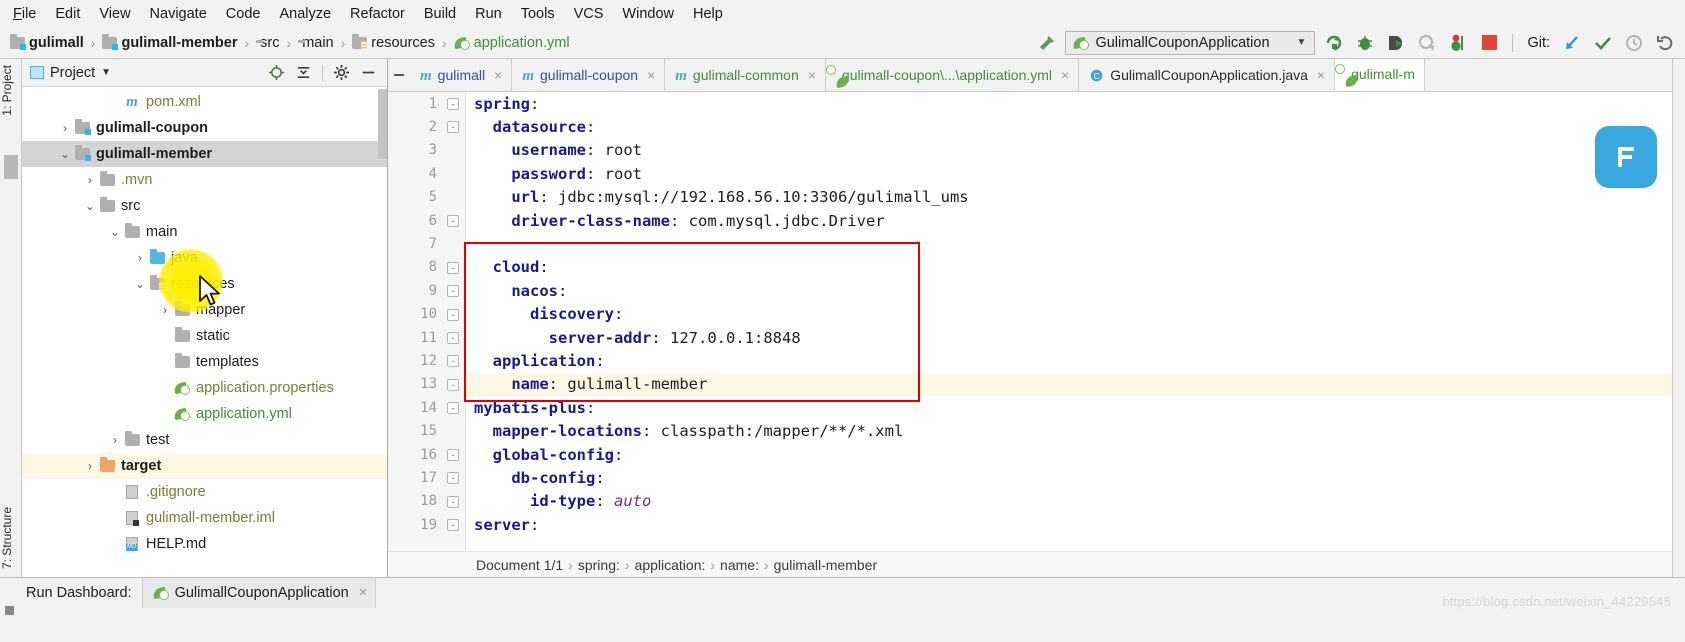 The height and width of the screenshot is (642, 1685). I want to click on code-line: application:, so click(1069, 360).